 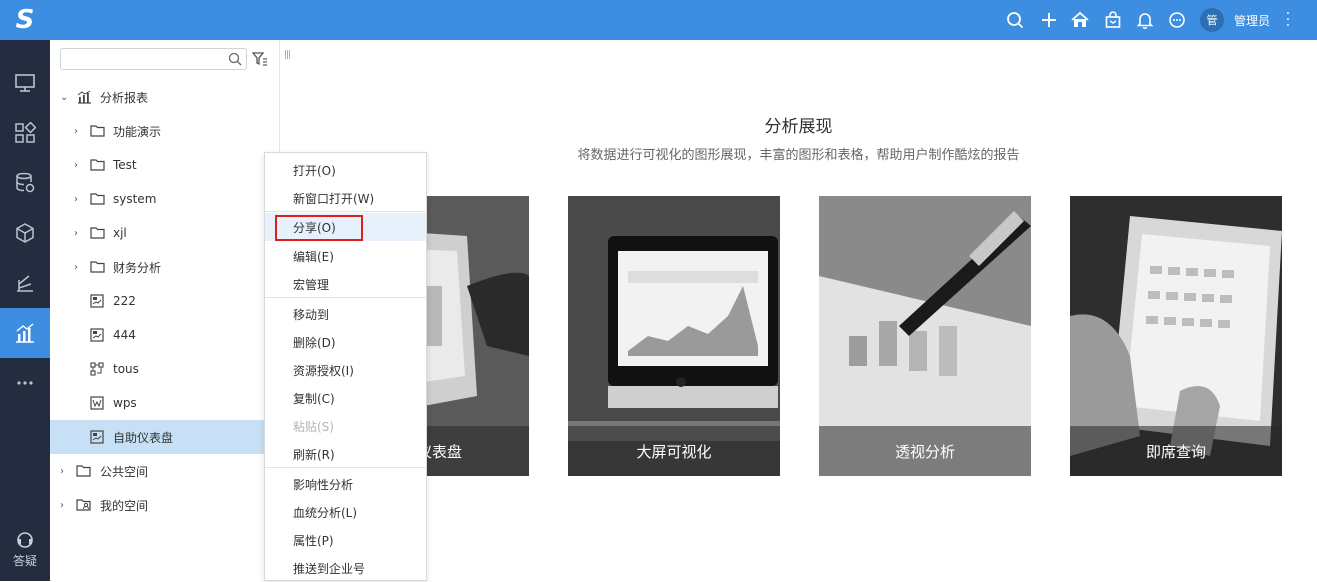 I want to click on rail-database-icon, so click(x=25, y=183).